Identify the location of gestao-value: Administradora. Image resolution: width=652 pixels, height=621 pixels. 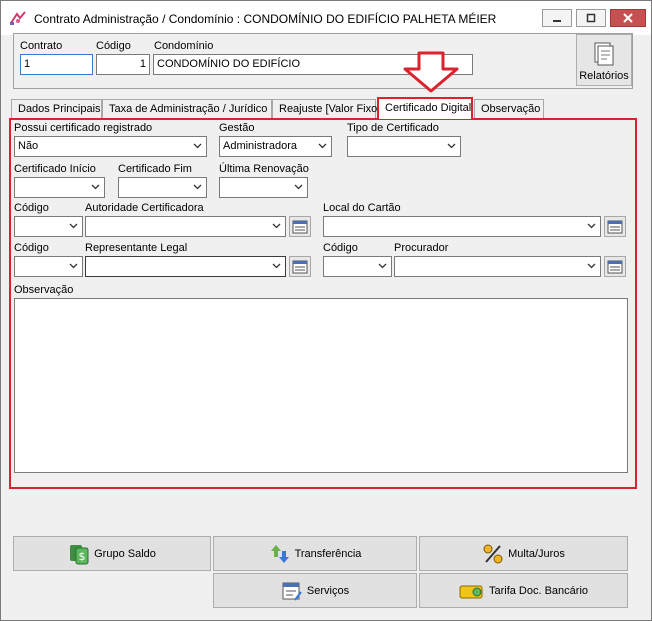
(260, 146).